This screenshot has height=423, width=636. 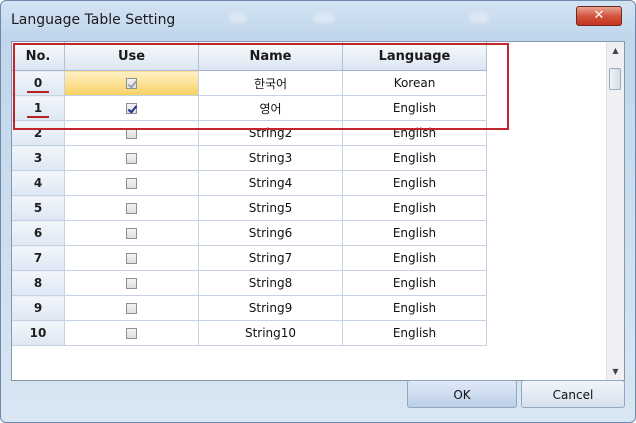 What do you see at coordinates (414, 83) in the screenshot?
I see `language-cell: Korean` at bounding box center [414, 83].